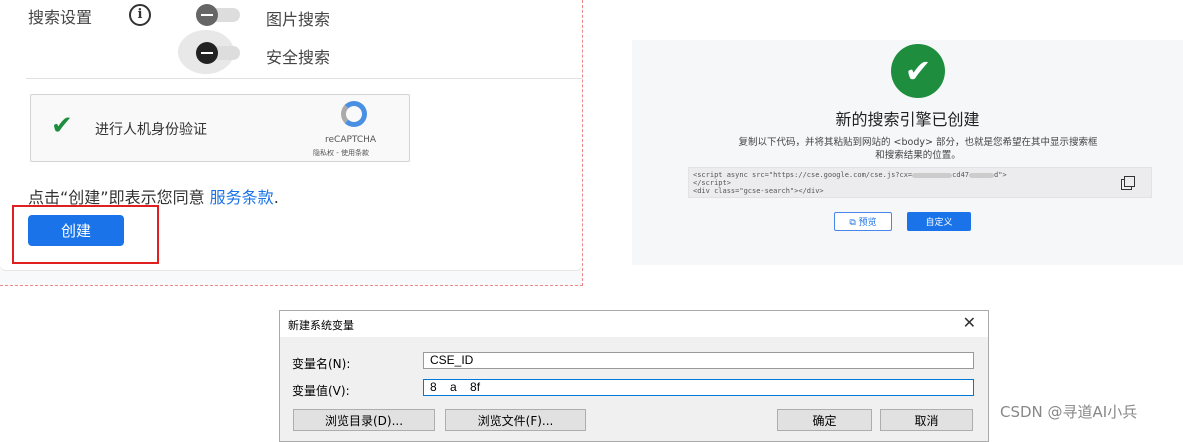 This screenshot has width=1183, height=442. I want to click on copy-icon, so click(1129, 181).